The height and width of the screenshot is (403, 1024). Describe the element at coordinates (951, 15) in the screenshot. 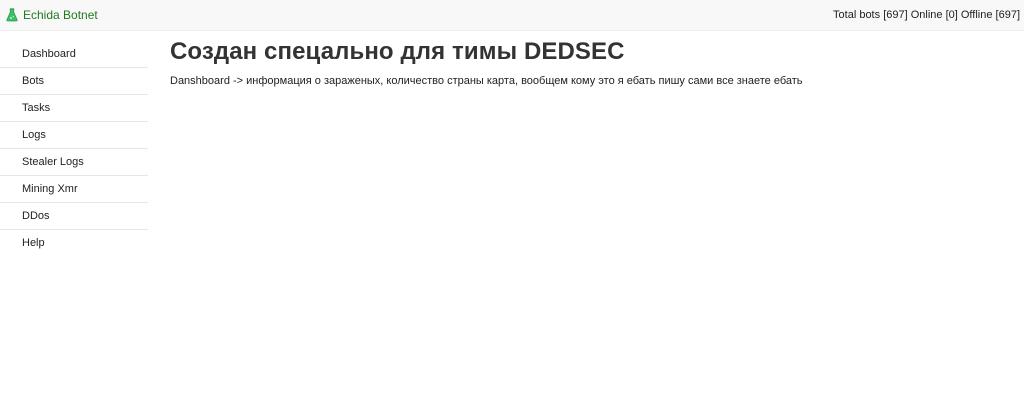

I see `online-bots-value: [0]` at that location.